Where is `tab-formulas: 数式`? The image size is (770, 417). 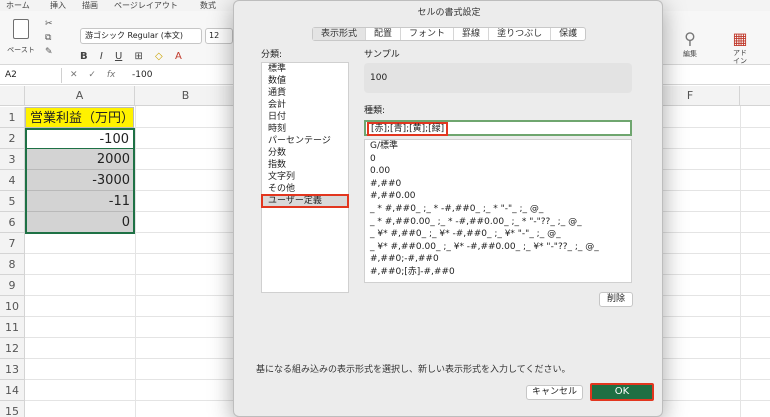
tab-formulas: 数式 is located at coordinates (208, 5).